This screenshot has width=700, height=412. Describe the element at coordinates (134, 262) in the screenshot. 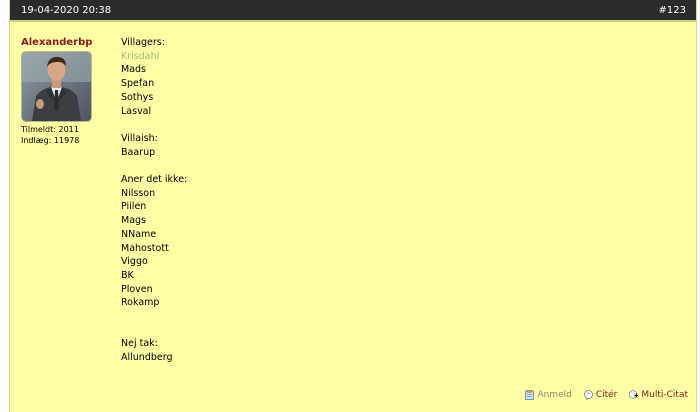

I see `post-text-line: Viggo` at that location.